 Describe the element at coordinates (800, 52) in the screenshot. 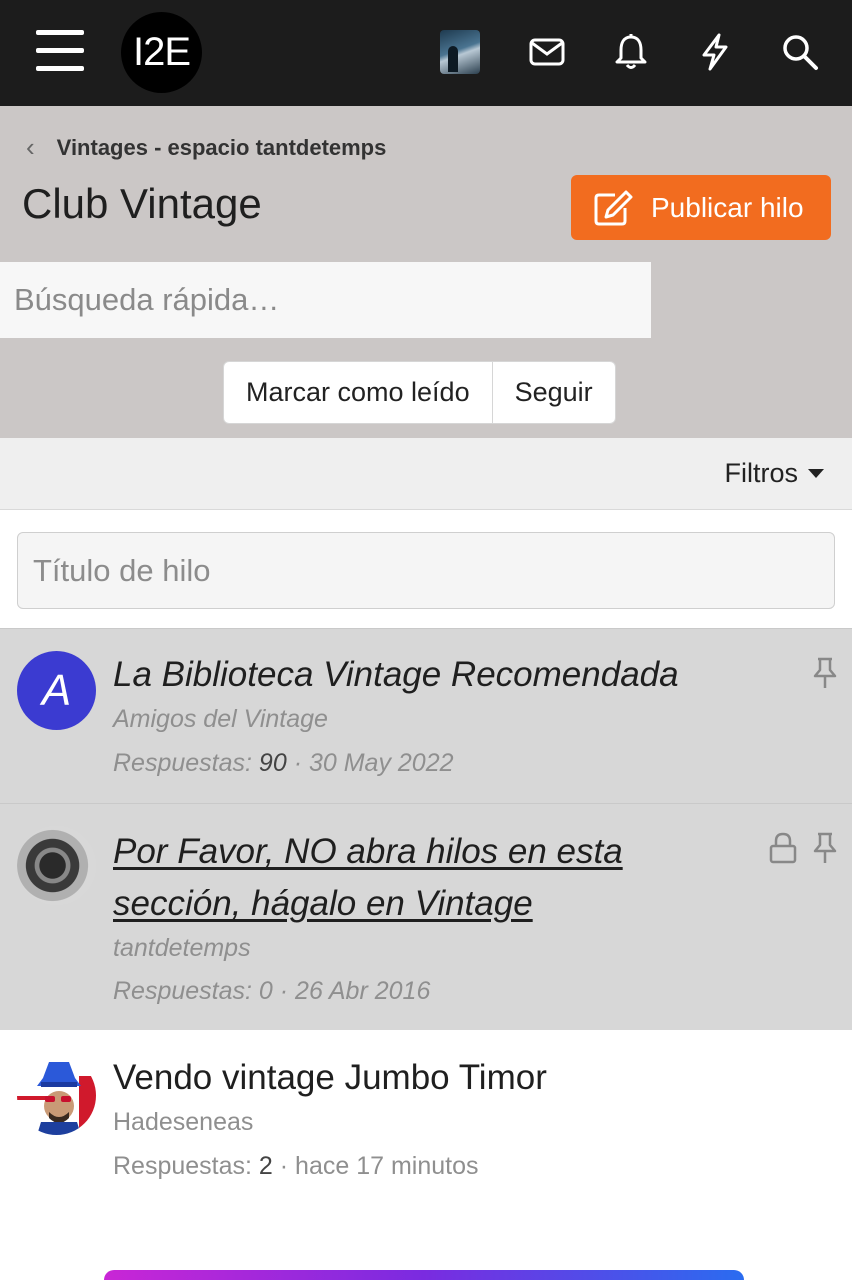

I see `search-icon` at that location.